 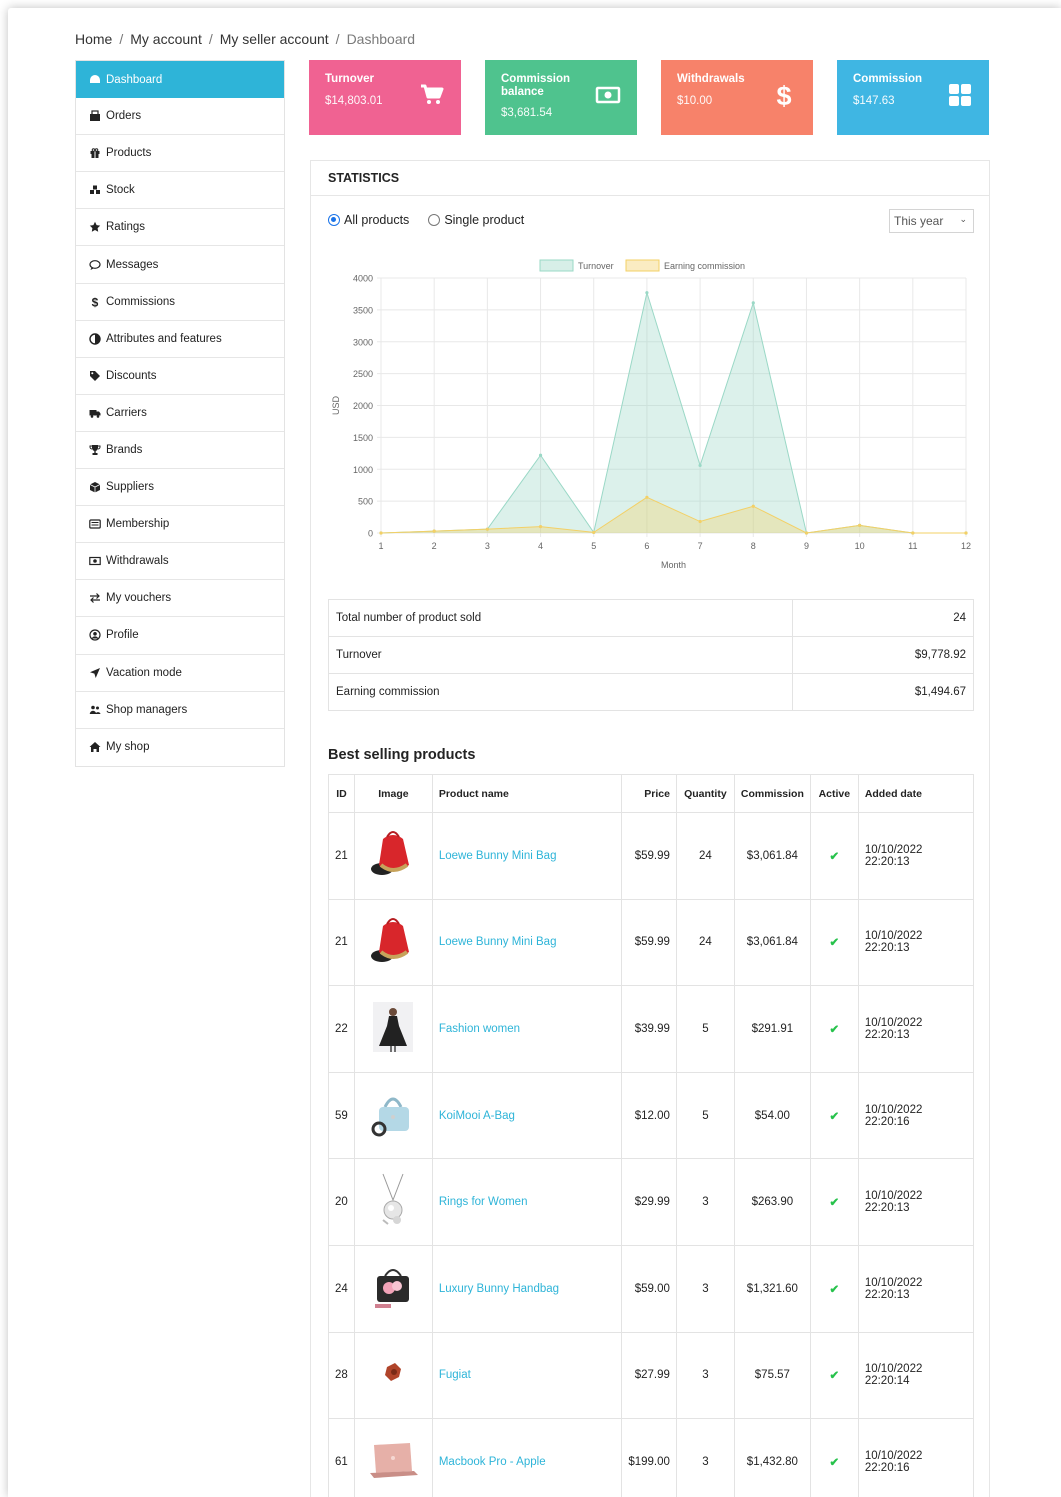 I want to click on product-name-cell: Fugiat, so click(x=527, y=1375).